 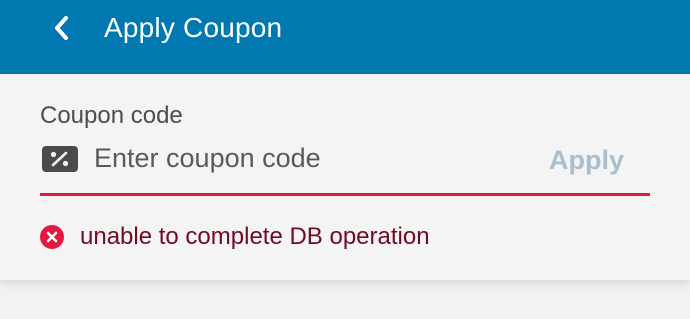 What do you see at coordinates (111, 115) in the screenshot?
I see `coupon-code-label: Coupon code` at bounding box center [111, 115].